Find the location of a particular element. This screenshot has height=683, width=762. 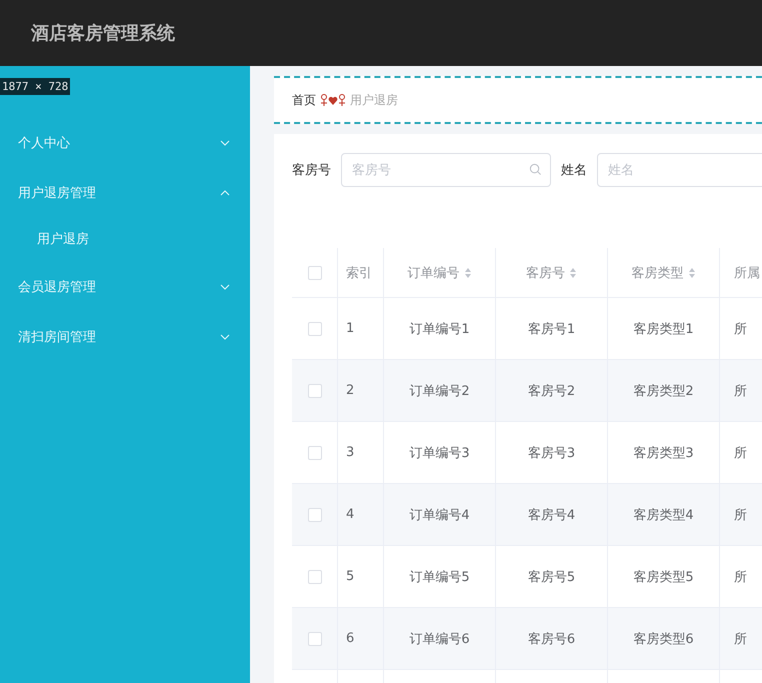

table-cell: 客房类型5 is located at coordinates (664, 576).